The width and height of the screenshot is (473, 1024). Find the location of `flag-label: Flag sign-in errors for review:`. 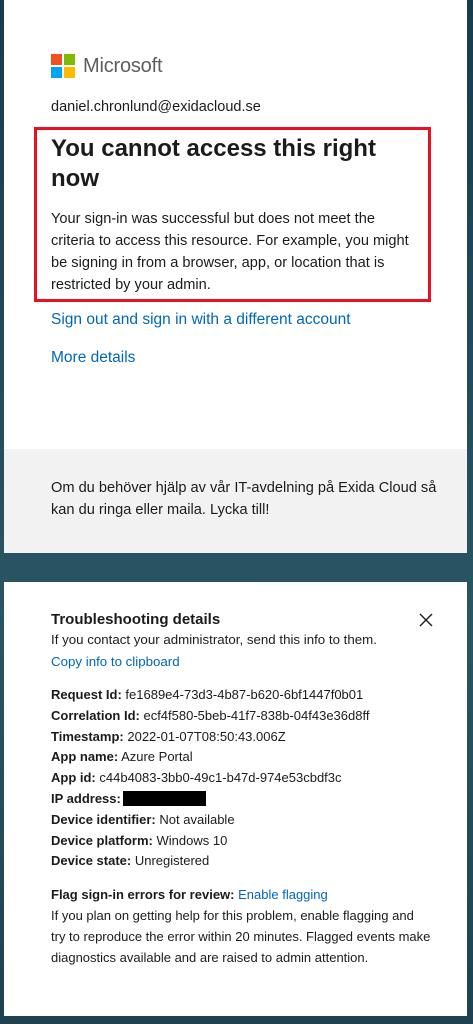

flag-label: Flag sign-in errors for review: is located at coordinates (143, 894).